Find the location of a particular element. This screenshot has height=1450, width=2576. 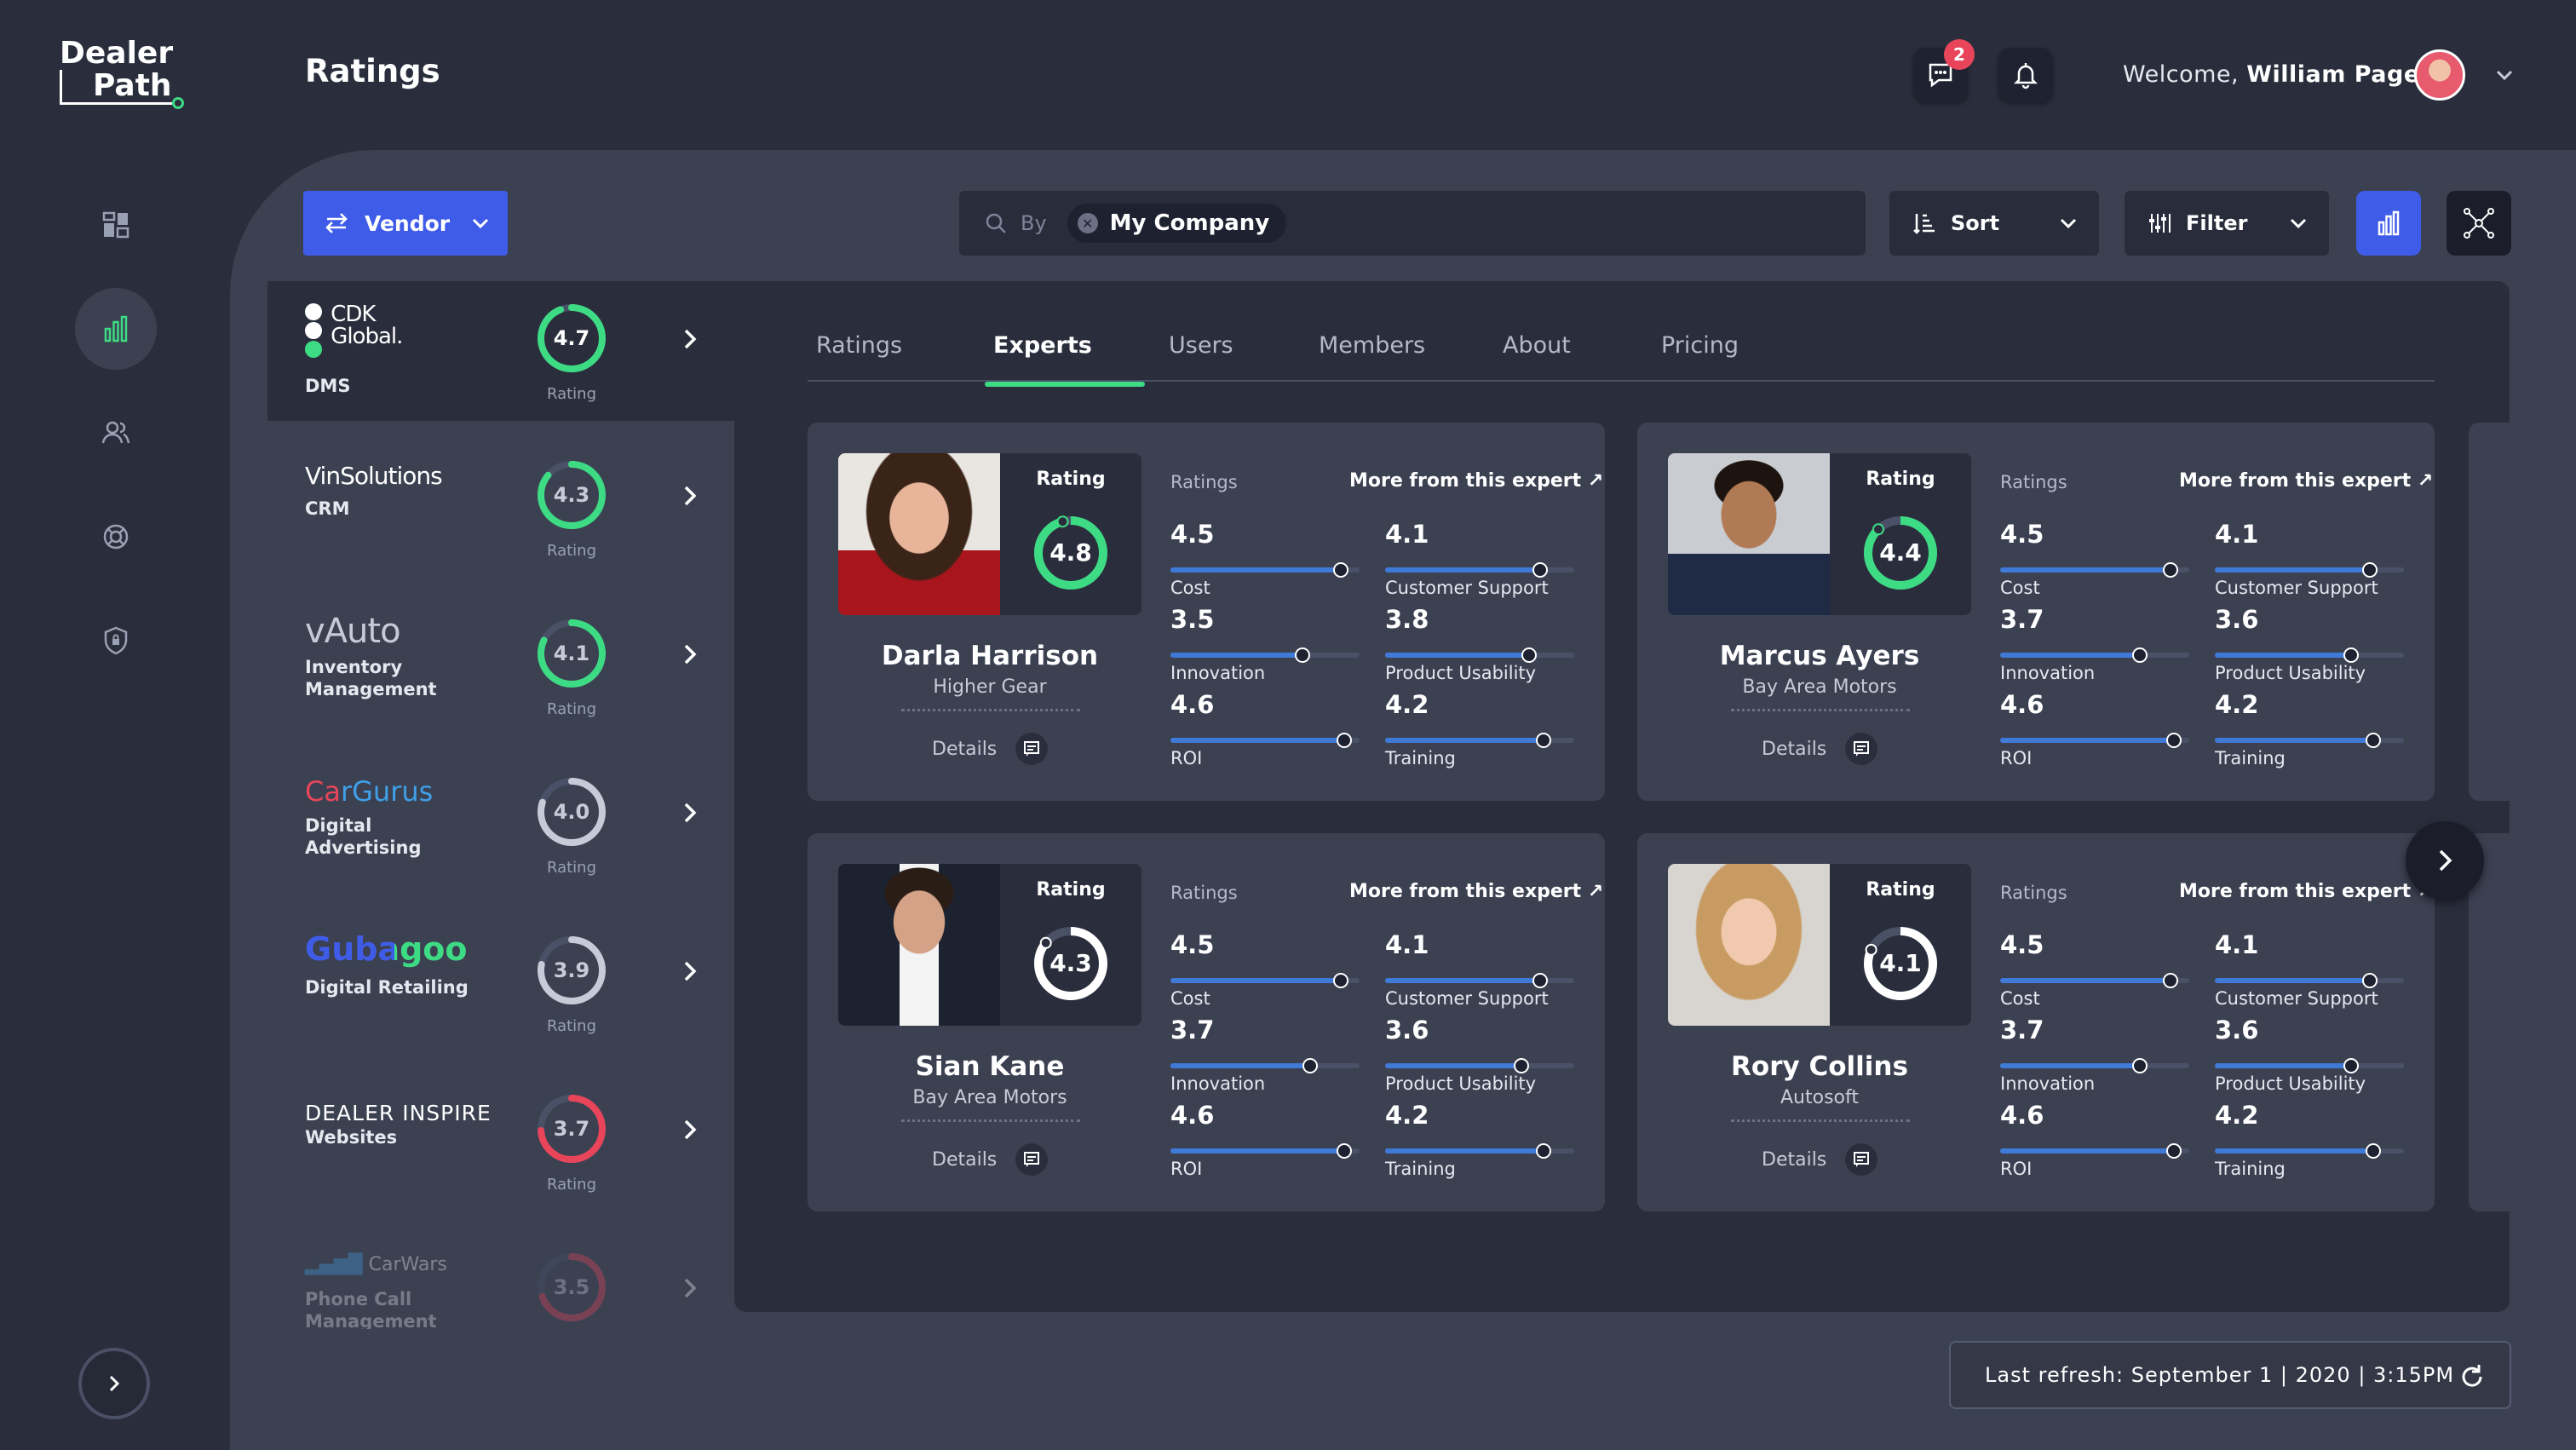

security-nav-icon is located at coordinates (116, 641).